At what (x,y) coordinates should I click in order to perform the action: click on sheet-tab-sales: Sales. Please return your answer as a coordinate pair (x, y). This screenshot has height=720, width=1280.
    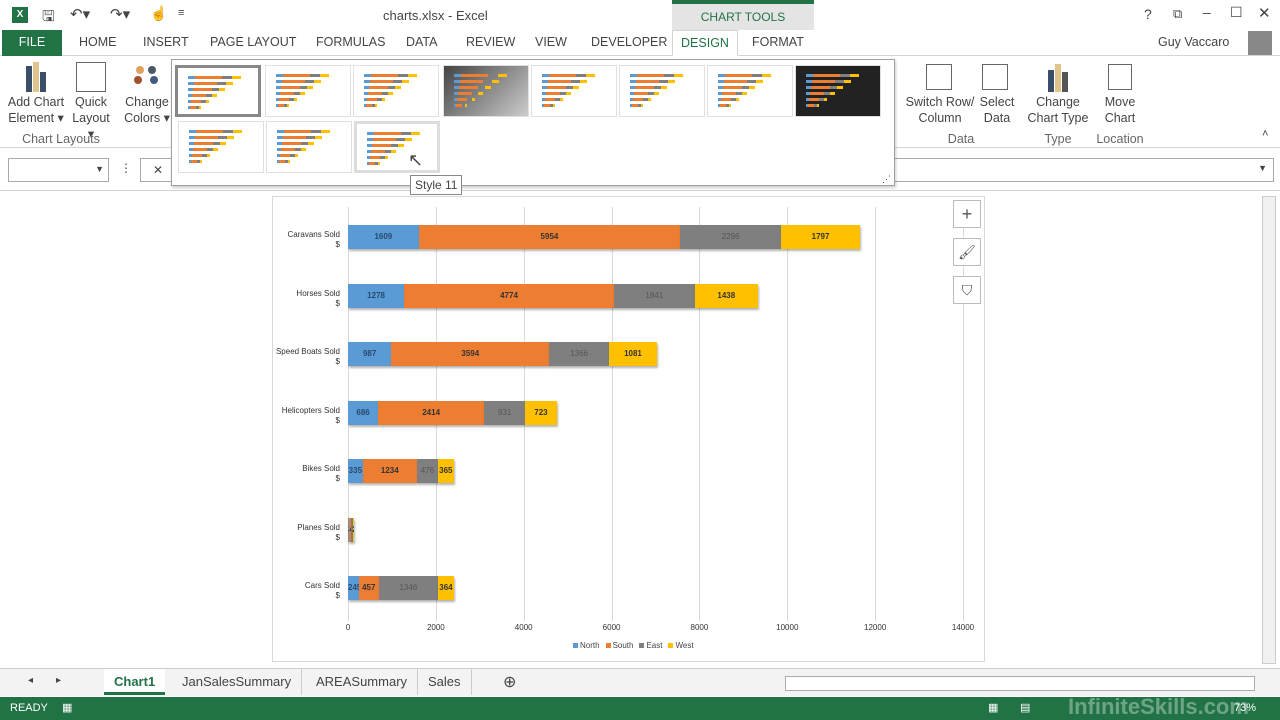
    Looking at the image, I should click on (445, 682).